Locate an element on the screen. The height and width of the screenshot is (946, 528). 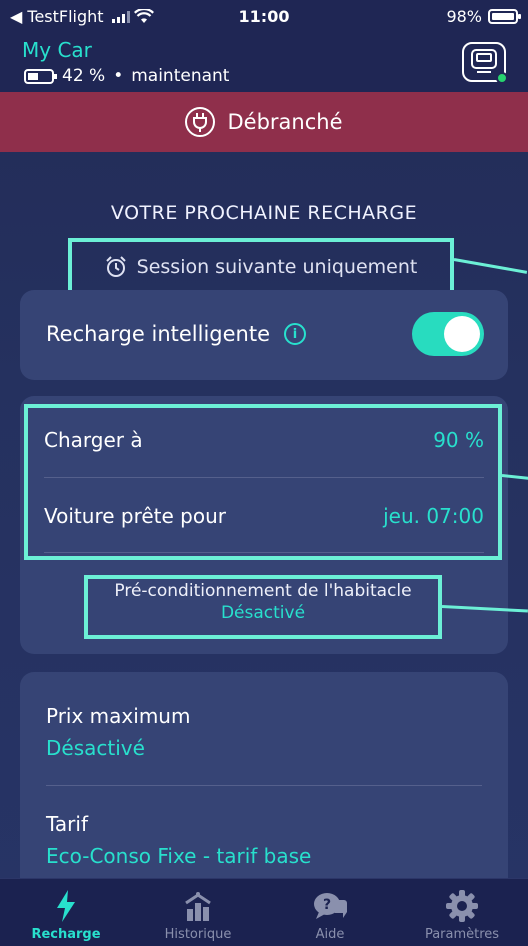
tab-parametres: Paramètres is located at coordinates (462, 912).